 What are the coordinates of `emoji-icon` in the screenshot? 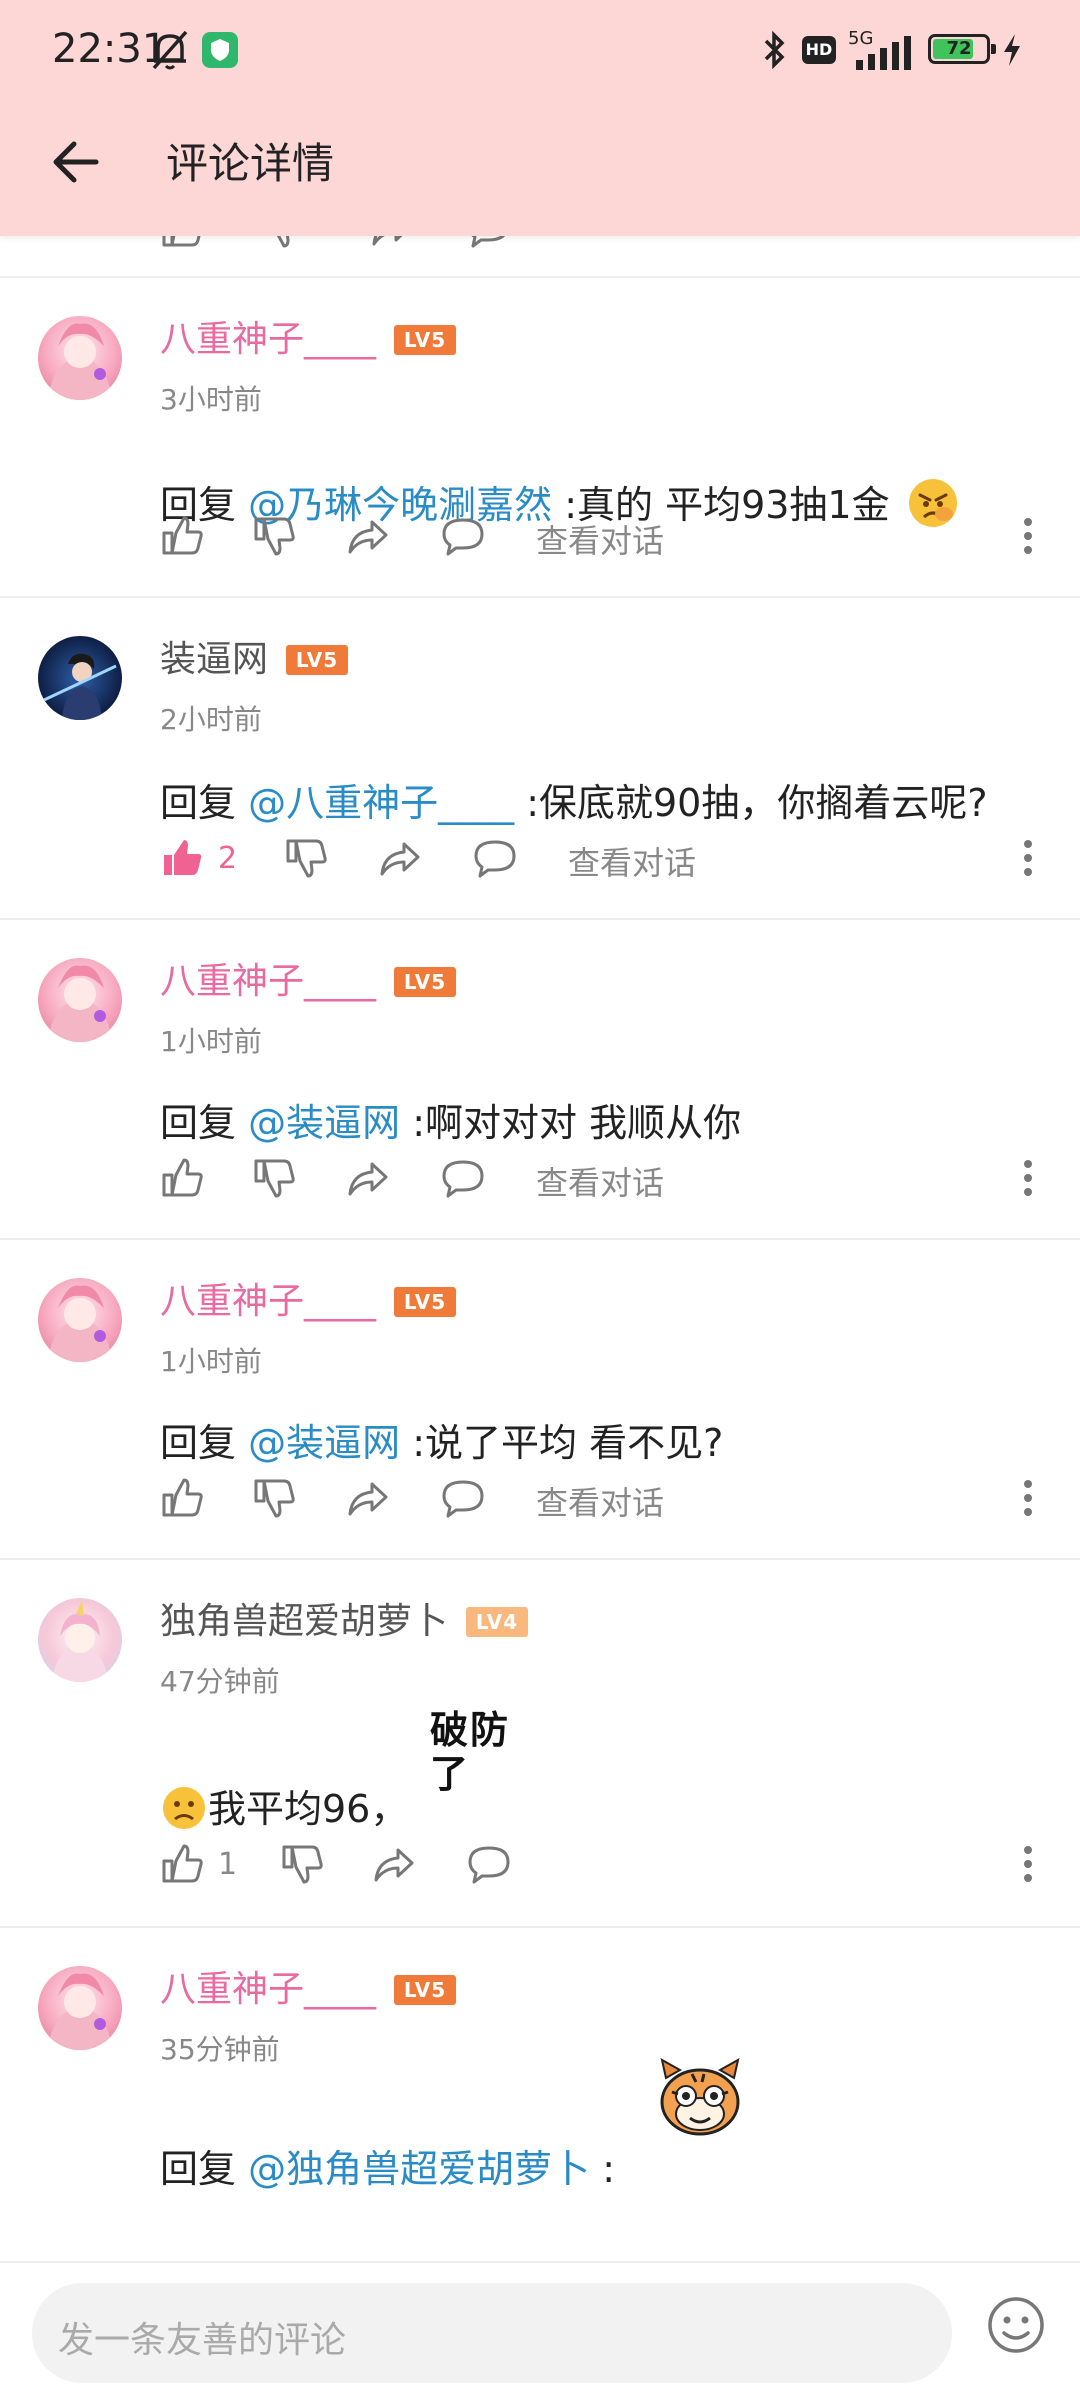 It's located at (1016, 2325).